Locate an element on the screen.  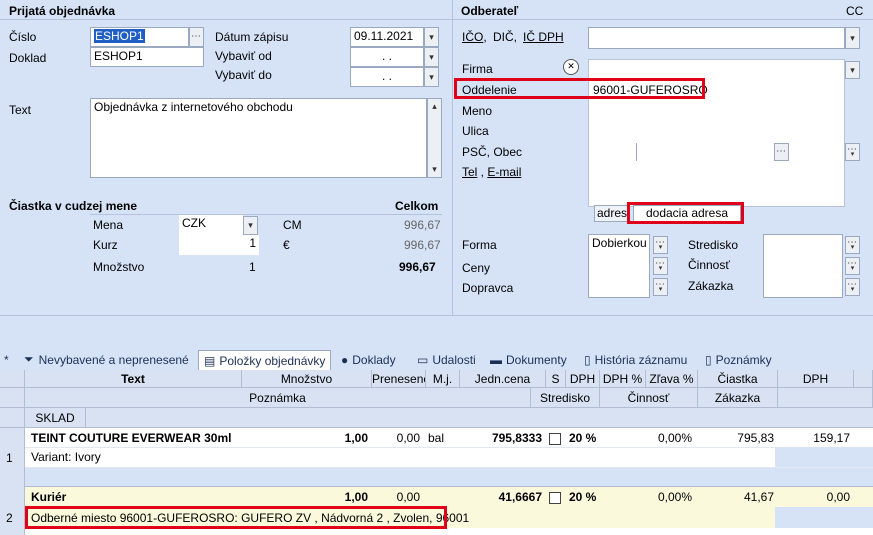
firma-dropdown: ▾ is located at coordinates (852, 70).